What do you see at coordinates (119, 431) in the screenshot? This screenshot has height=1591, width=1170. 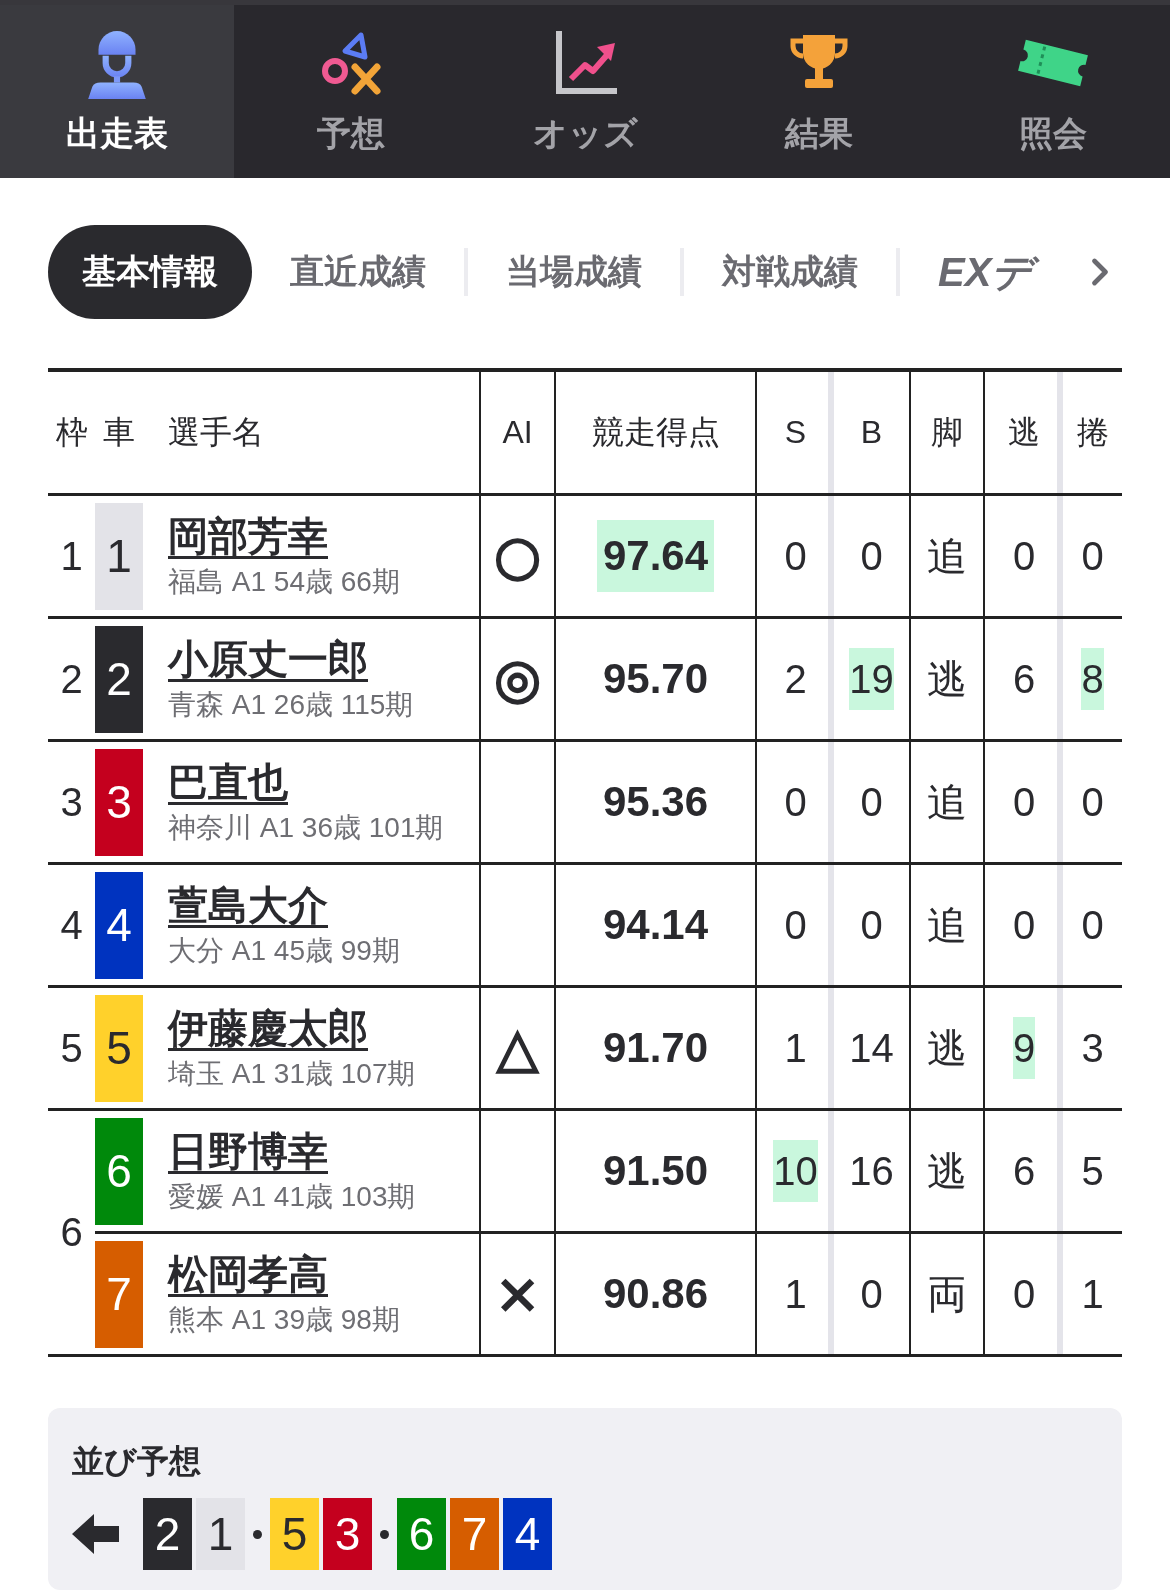 I see `column-header: 車` at bounding box center [119, 431].